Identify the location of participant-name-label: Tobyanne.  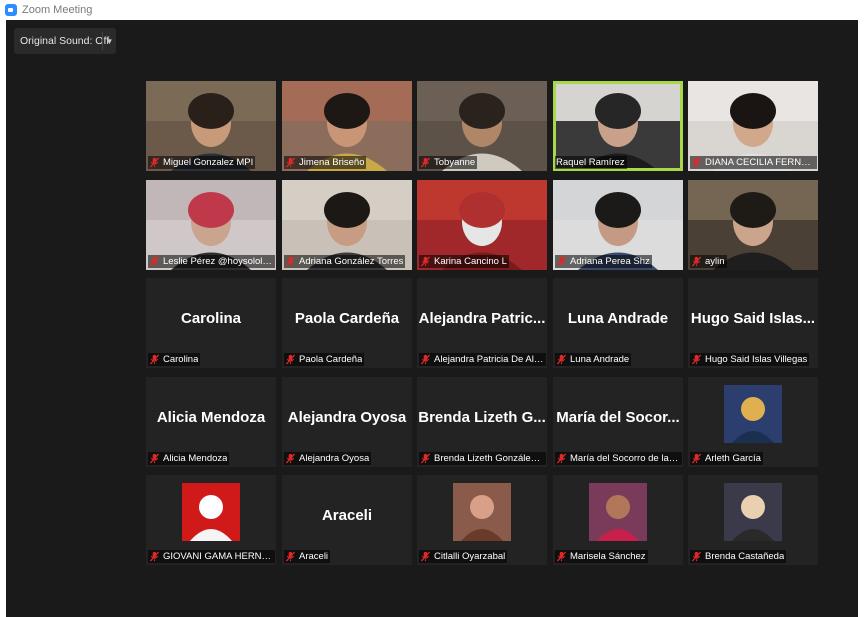
(448, 162).